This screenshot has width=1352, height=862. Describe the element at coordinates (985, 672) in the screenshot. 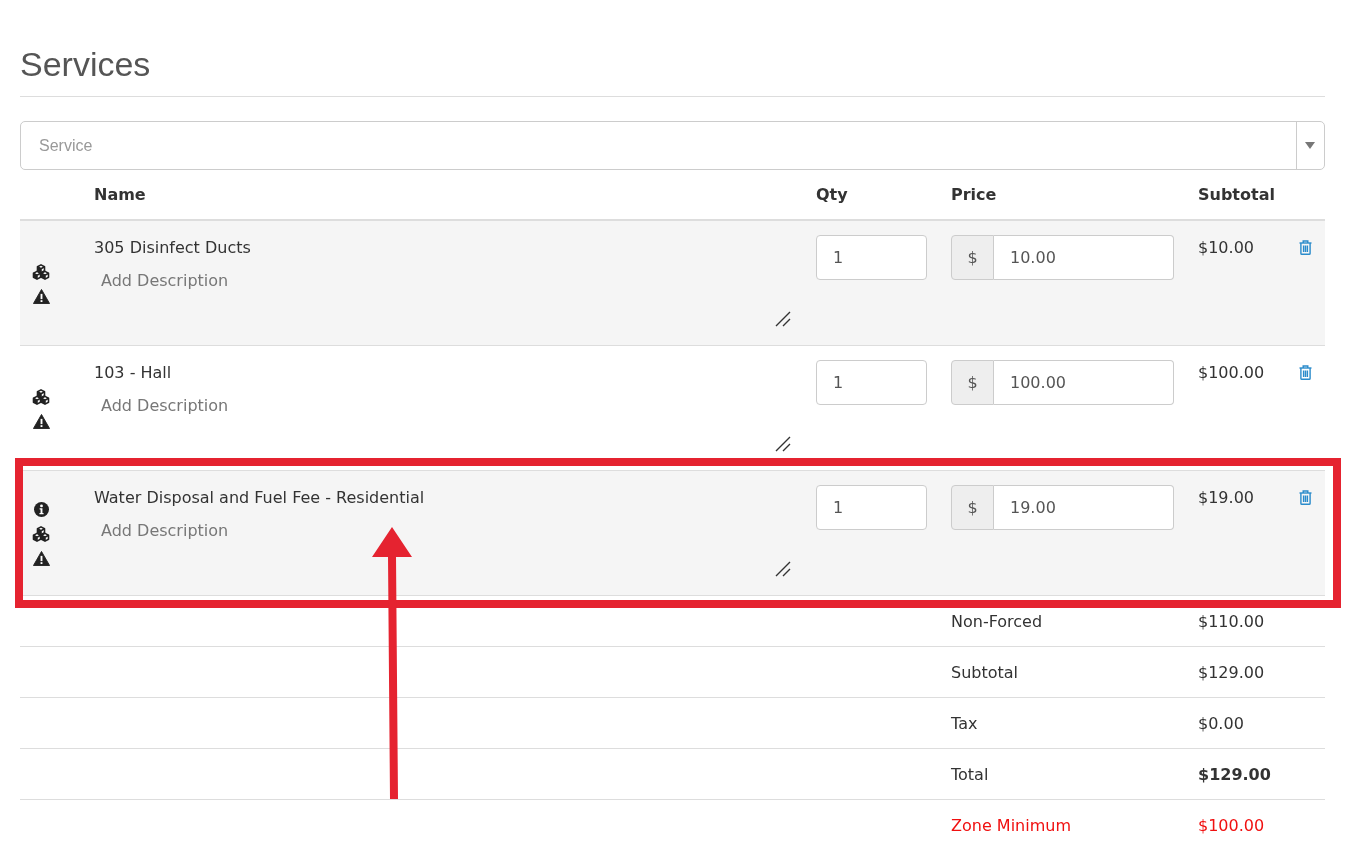

I see `total-label: Subtotal` at that location.